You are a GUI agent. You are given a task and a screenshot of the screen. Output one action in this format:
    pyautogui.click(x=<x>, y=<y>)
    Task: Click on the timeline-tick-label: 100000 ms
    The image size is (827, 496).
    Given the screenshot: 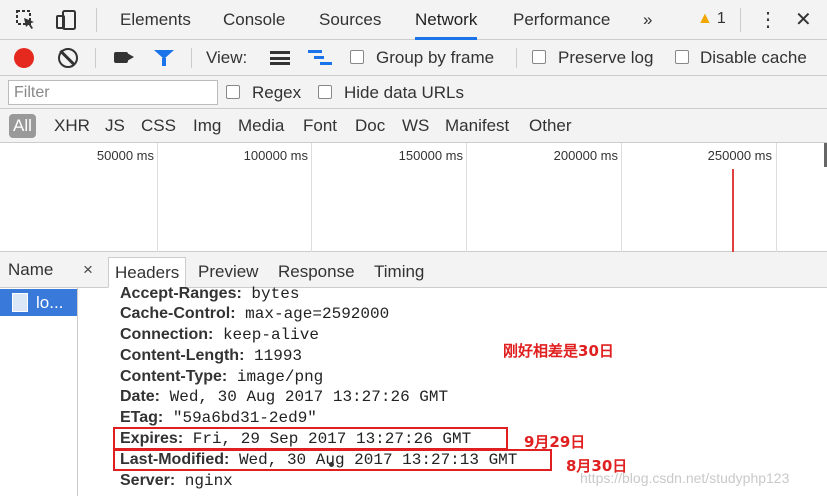 What is the action you would take?
    pyautogui.click(x=275, y=155)
    